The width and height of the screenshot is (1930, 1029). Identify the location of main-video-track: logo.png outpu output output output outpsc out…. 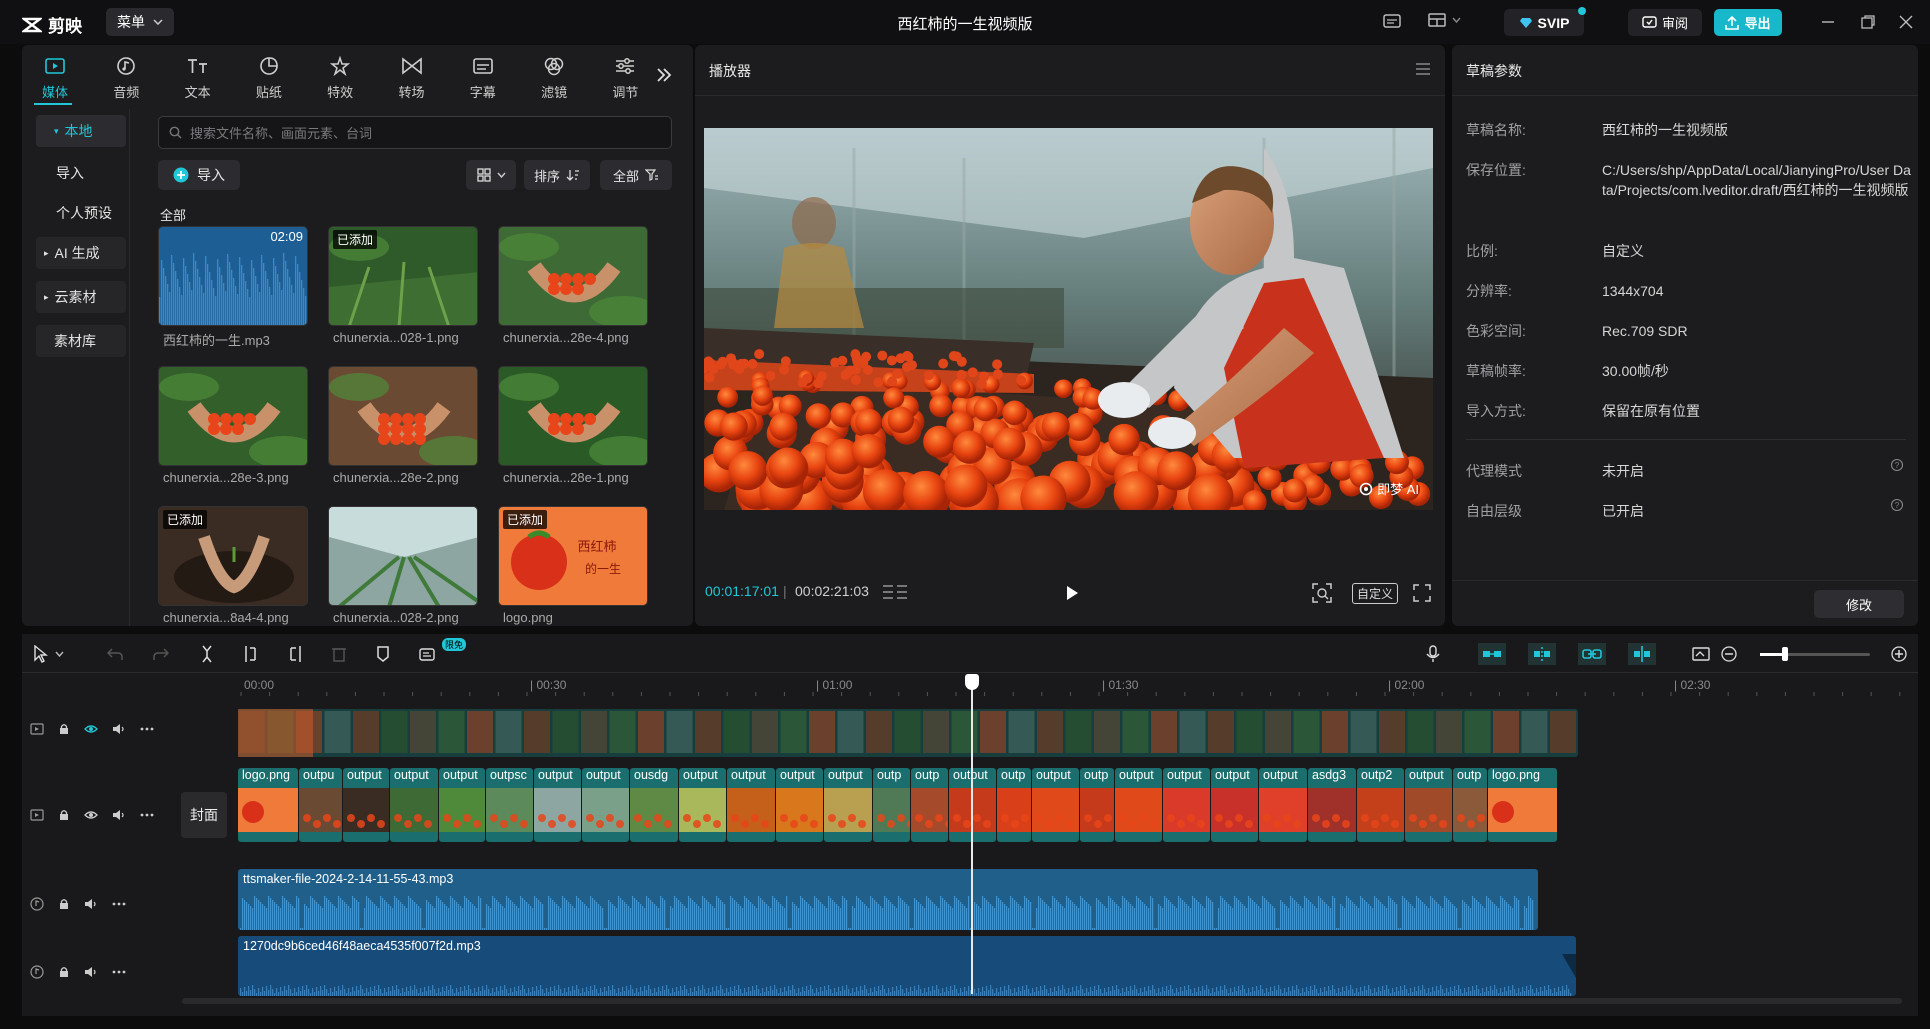
(914, 805).